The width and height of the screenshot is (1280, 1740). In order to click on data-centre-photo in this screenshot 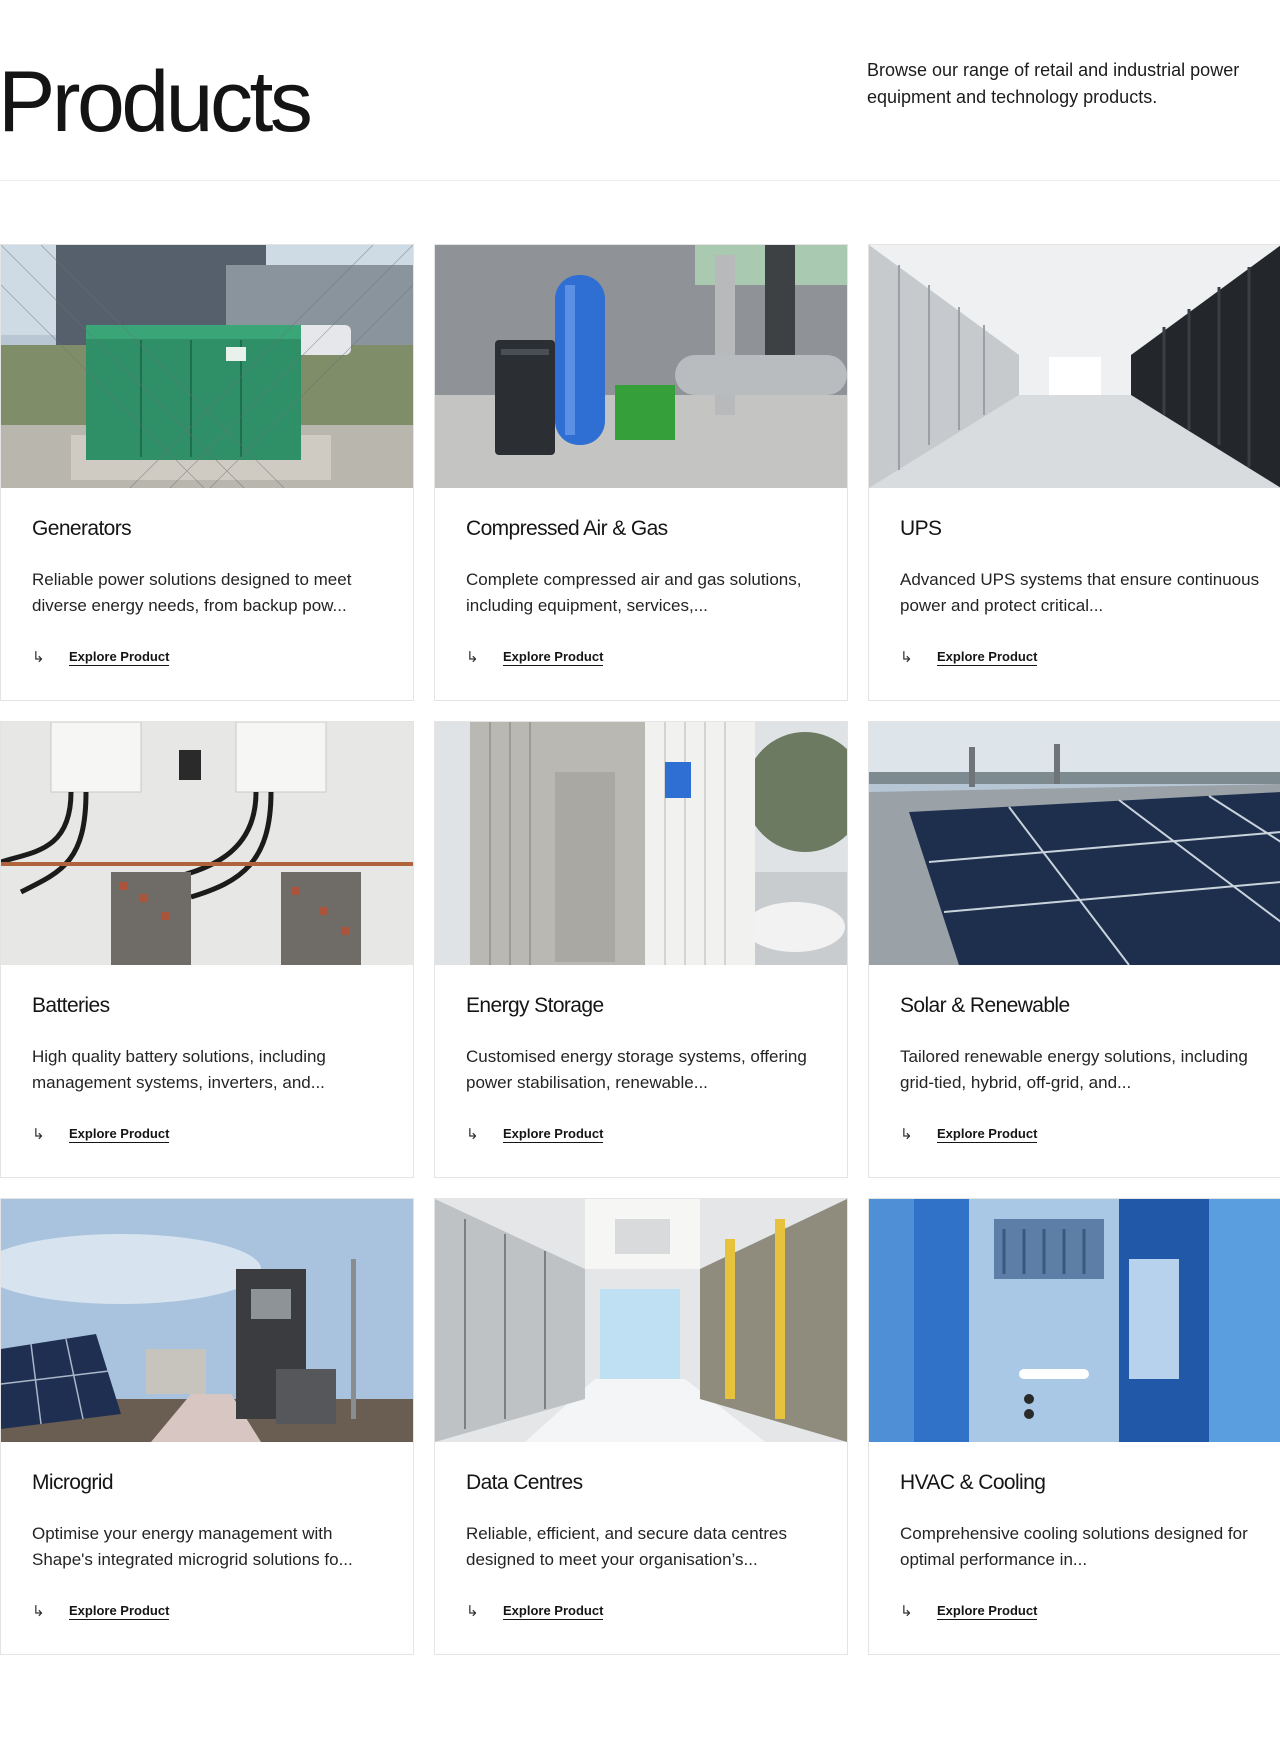, I will do `click(641, 1320)`.